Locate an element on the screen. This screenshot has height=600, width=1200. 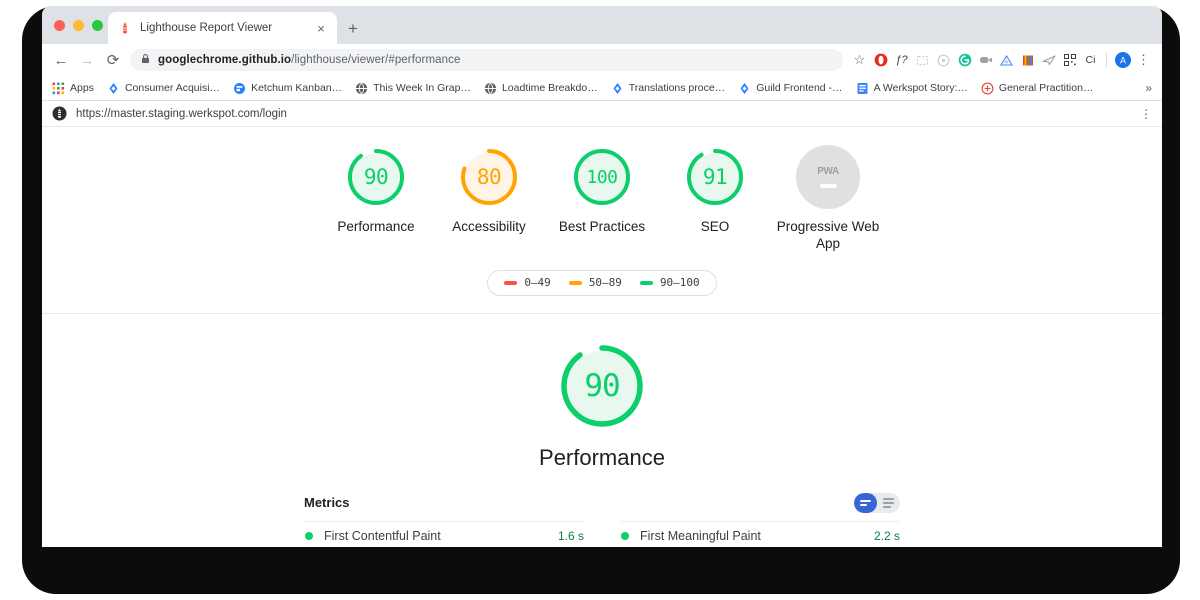
expanded-view-toggle is located at coordinates (888, 503).